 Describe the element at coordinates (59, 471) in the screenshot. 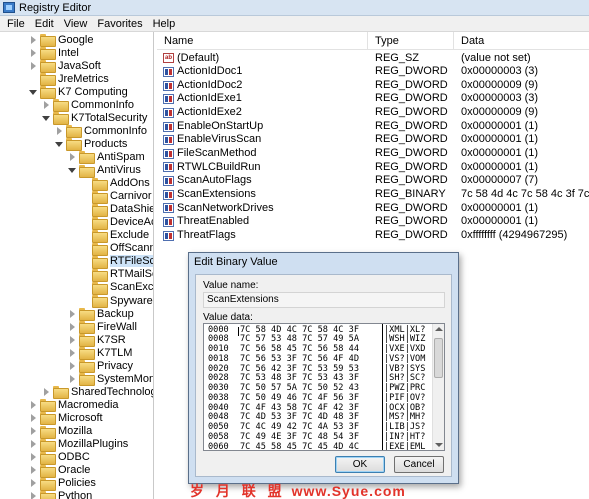

I see `tree-node: Oracle` at that location.